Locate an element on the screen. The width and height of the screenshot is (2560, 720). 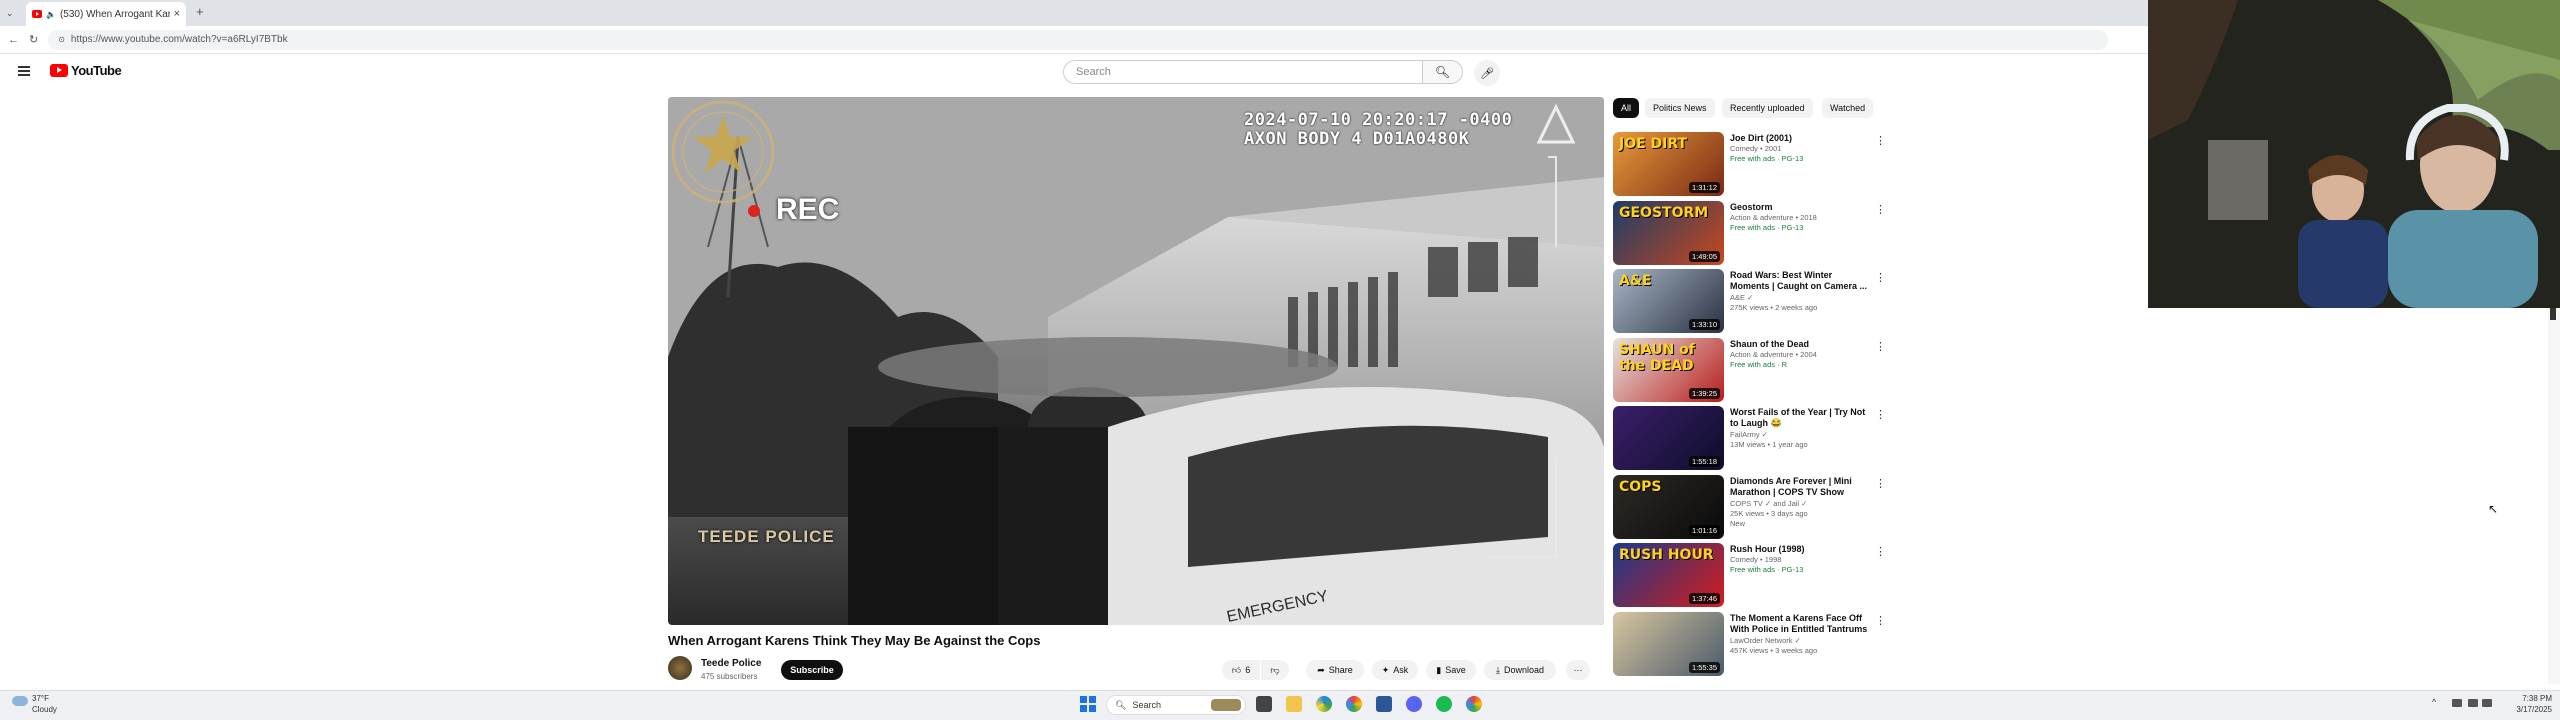
weather-temperature: 37°F is located at coordinates (40, 698).